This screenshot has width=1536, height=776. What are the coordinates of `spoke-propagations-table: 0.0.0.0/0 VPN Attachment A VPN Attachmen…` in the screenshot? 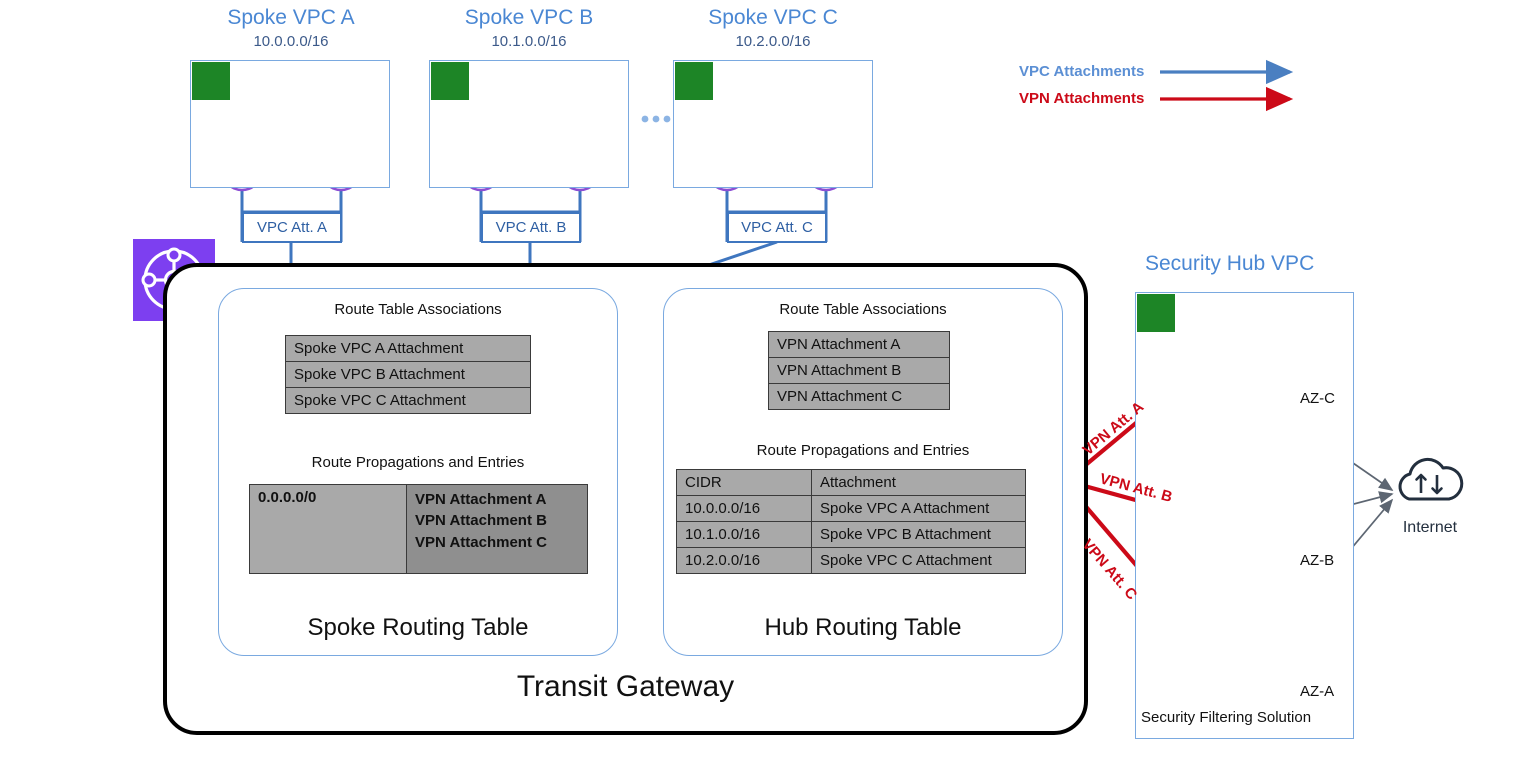 It's located at (418, 529).